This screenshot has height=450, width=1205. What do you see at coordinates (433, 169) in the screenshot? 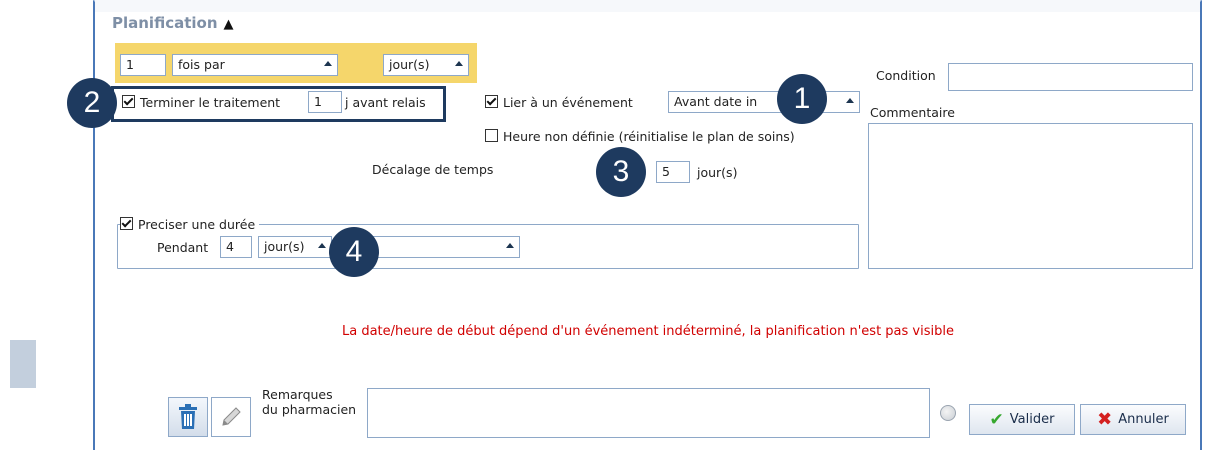
I see `time-offset-label: Décalage de temps` at bounding box center [433, 169].